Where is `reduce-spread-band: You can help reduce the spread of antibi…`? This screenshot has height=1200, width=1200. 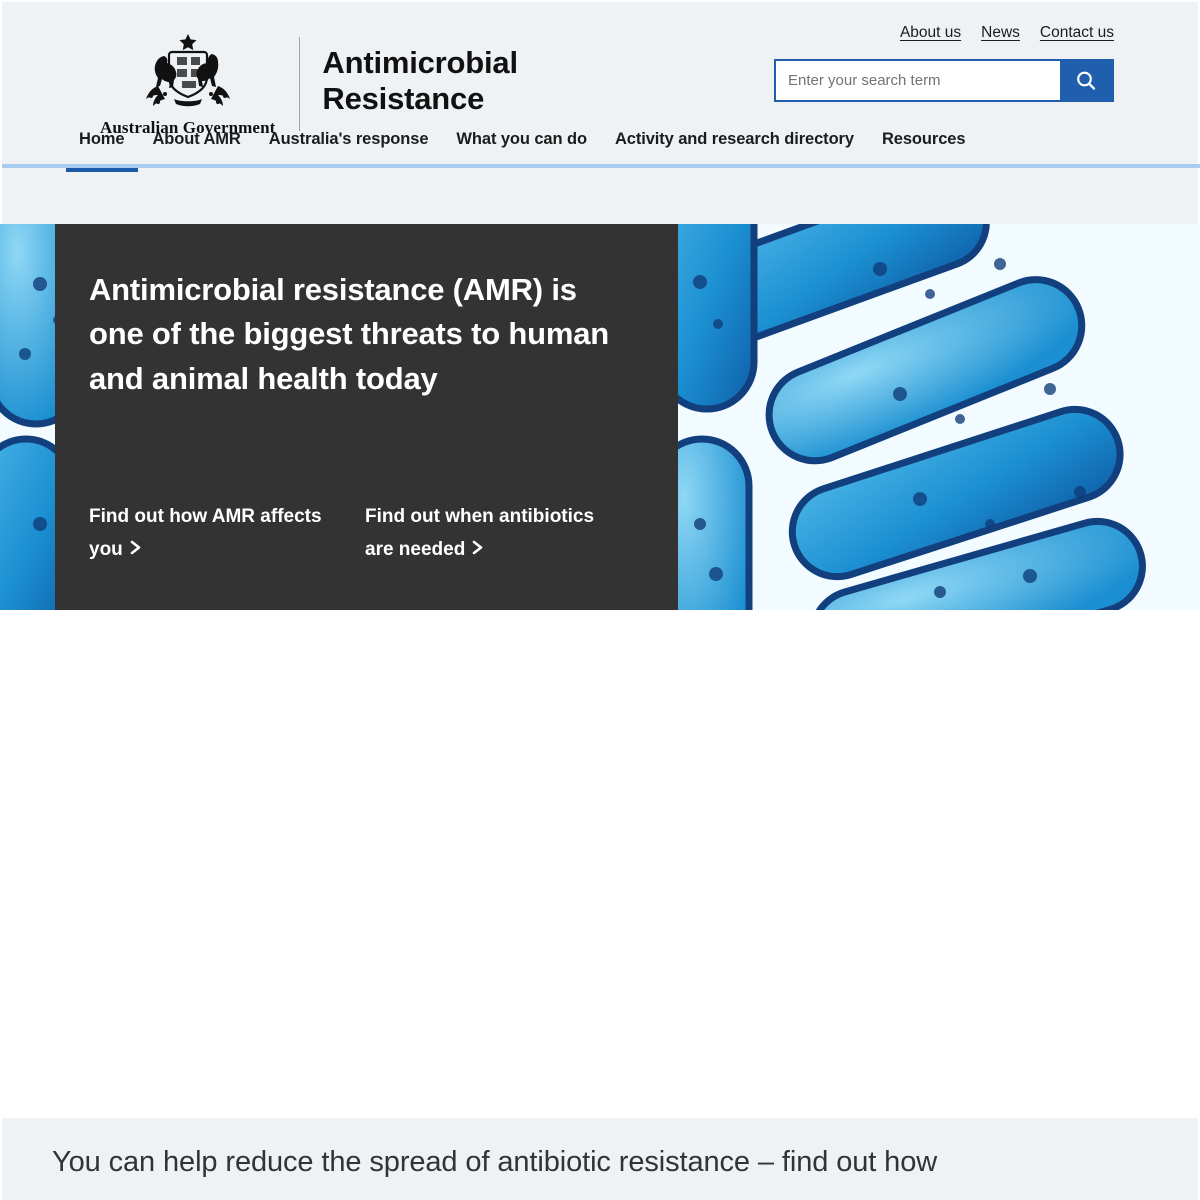
reduce-spread-band: You can help reduce the spread of antibi… is located at coordinates (600, 1159).